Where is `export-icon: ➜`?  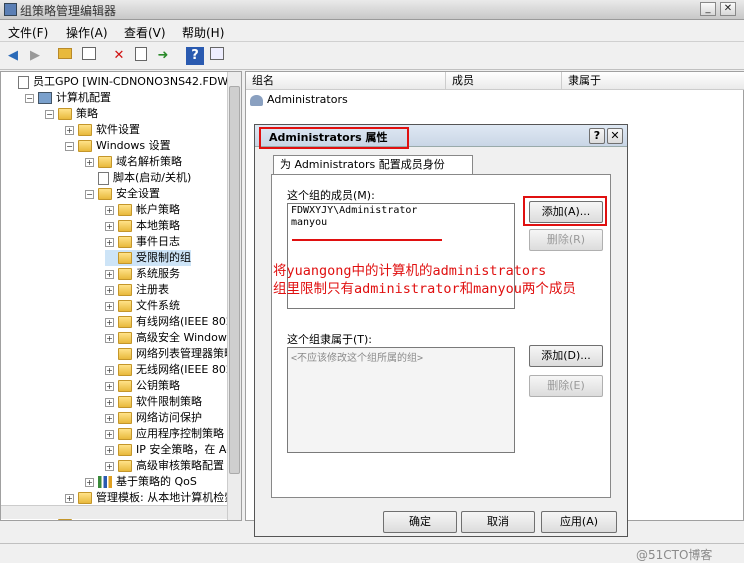 export-icon: ➜ is located at coordinates (163, 56).